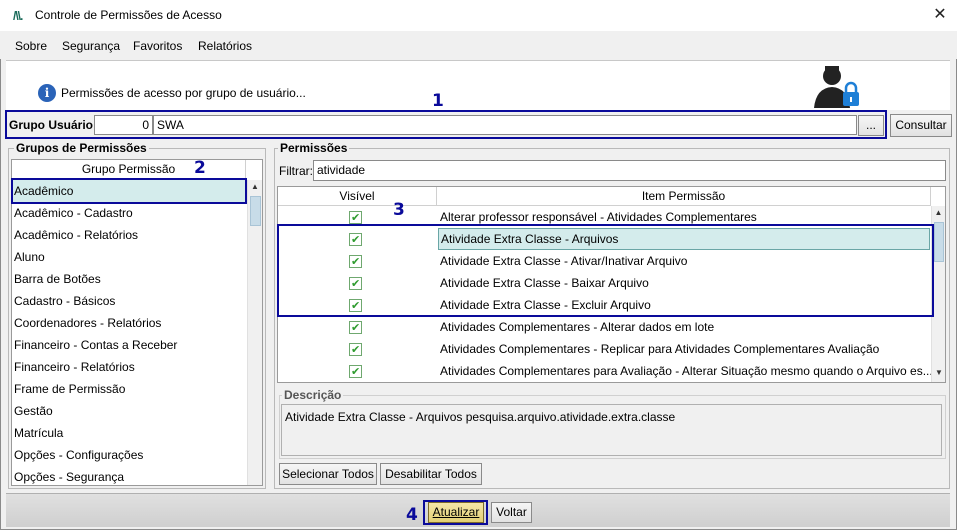 This screenshot has width=957, height=530. What do you see at coordinates (314, 148) in the screenshot?
I see `permissoes-title: Permissões` at bounding box center [314, 148].